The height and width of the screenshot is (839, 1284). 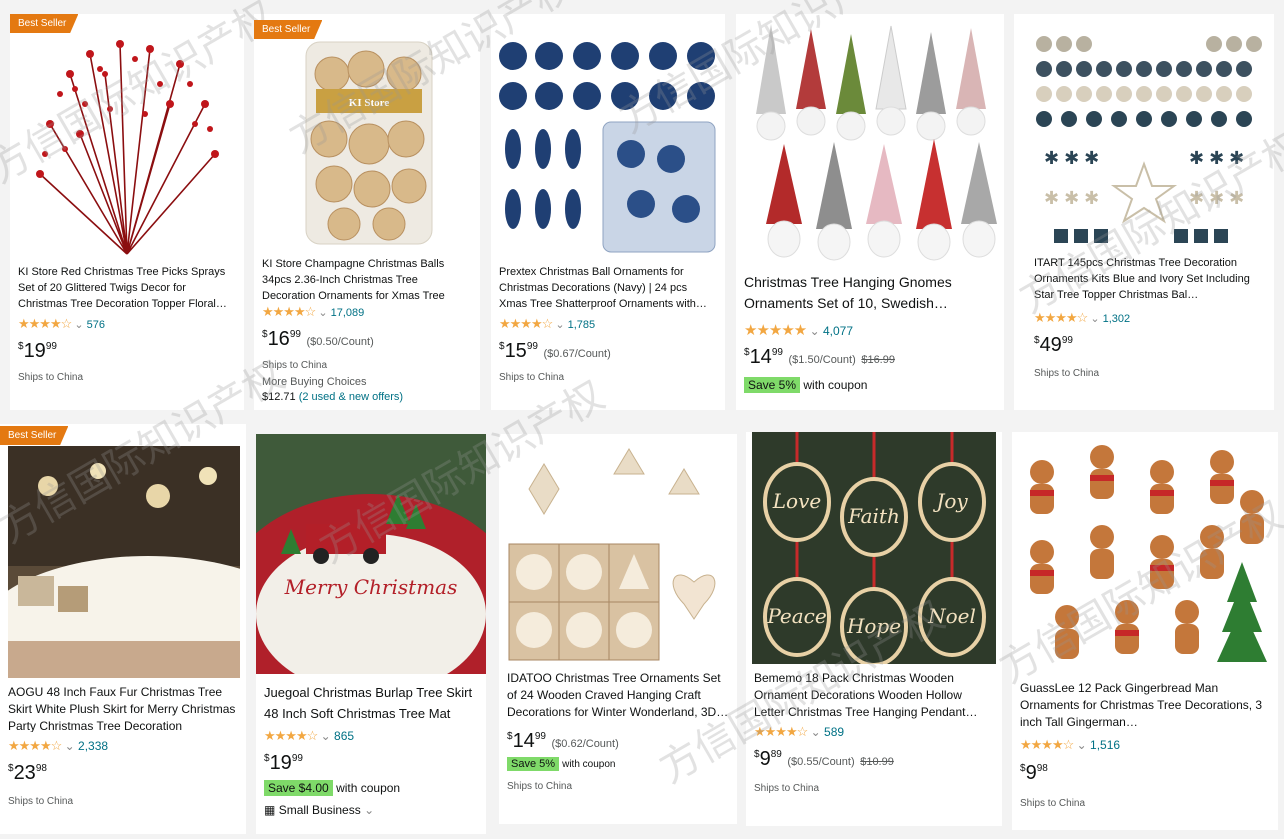 What do you see at coordinates (1117, 319) in the screenshot?
I see `rating-count: 1,302` at bounding box center [1117, 319].